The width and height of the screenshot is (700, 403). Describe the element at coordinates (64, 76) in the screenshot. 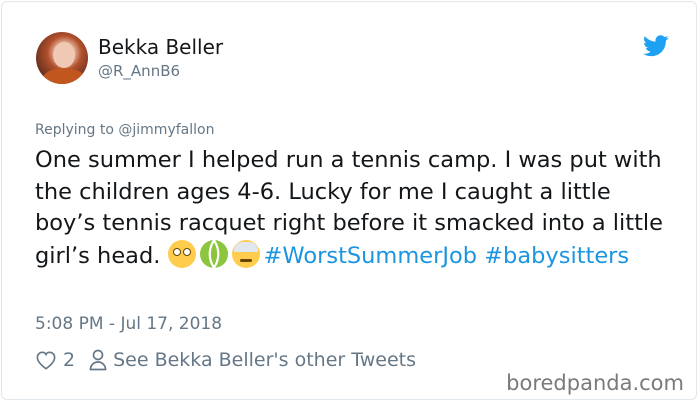

I see `avatar-shoulders` at that location.